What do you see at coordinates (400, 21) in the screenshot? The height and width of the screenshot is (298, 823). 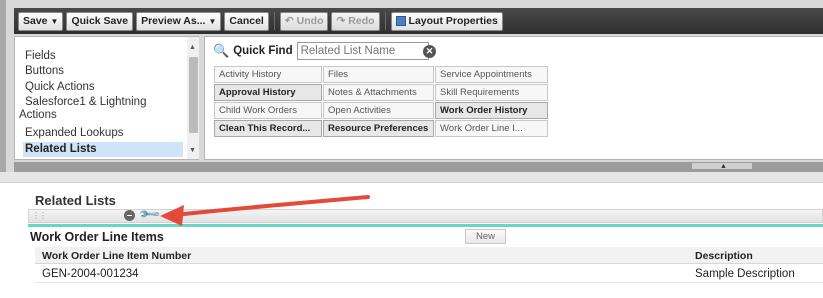 I see `layout-properties-icon` at bounding box center [400, 21].